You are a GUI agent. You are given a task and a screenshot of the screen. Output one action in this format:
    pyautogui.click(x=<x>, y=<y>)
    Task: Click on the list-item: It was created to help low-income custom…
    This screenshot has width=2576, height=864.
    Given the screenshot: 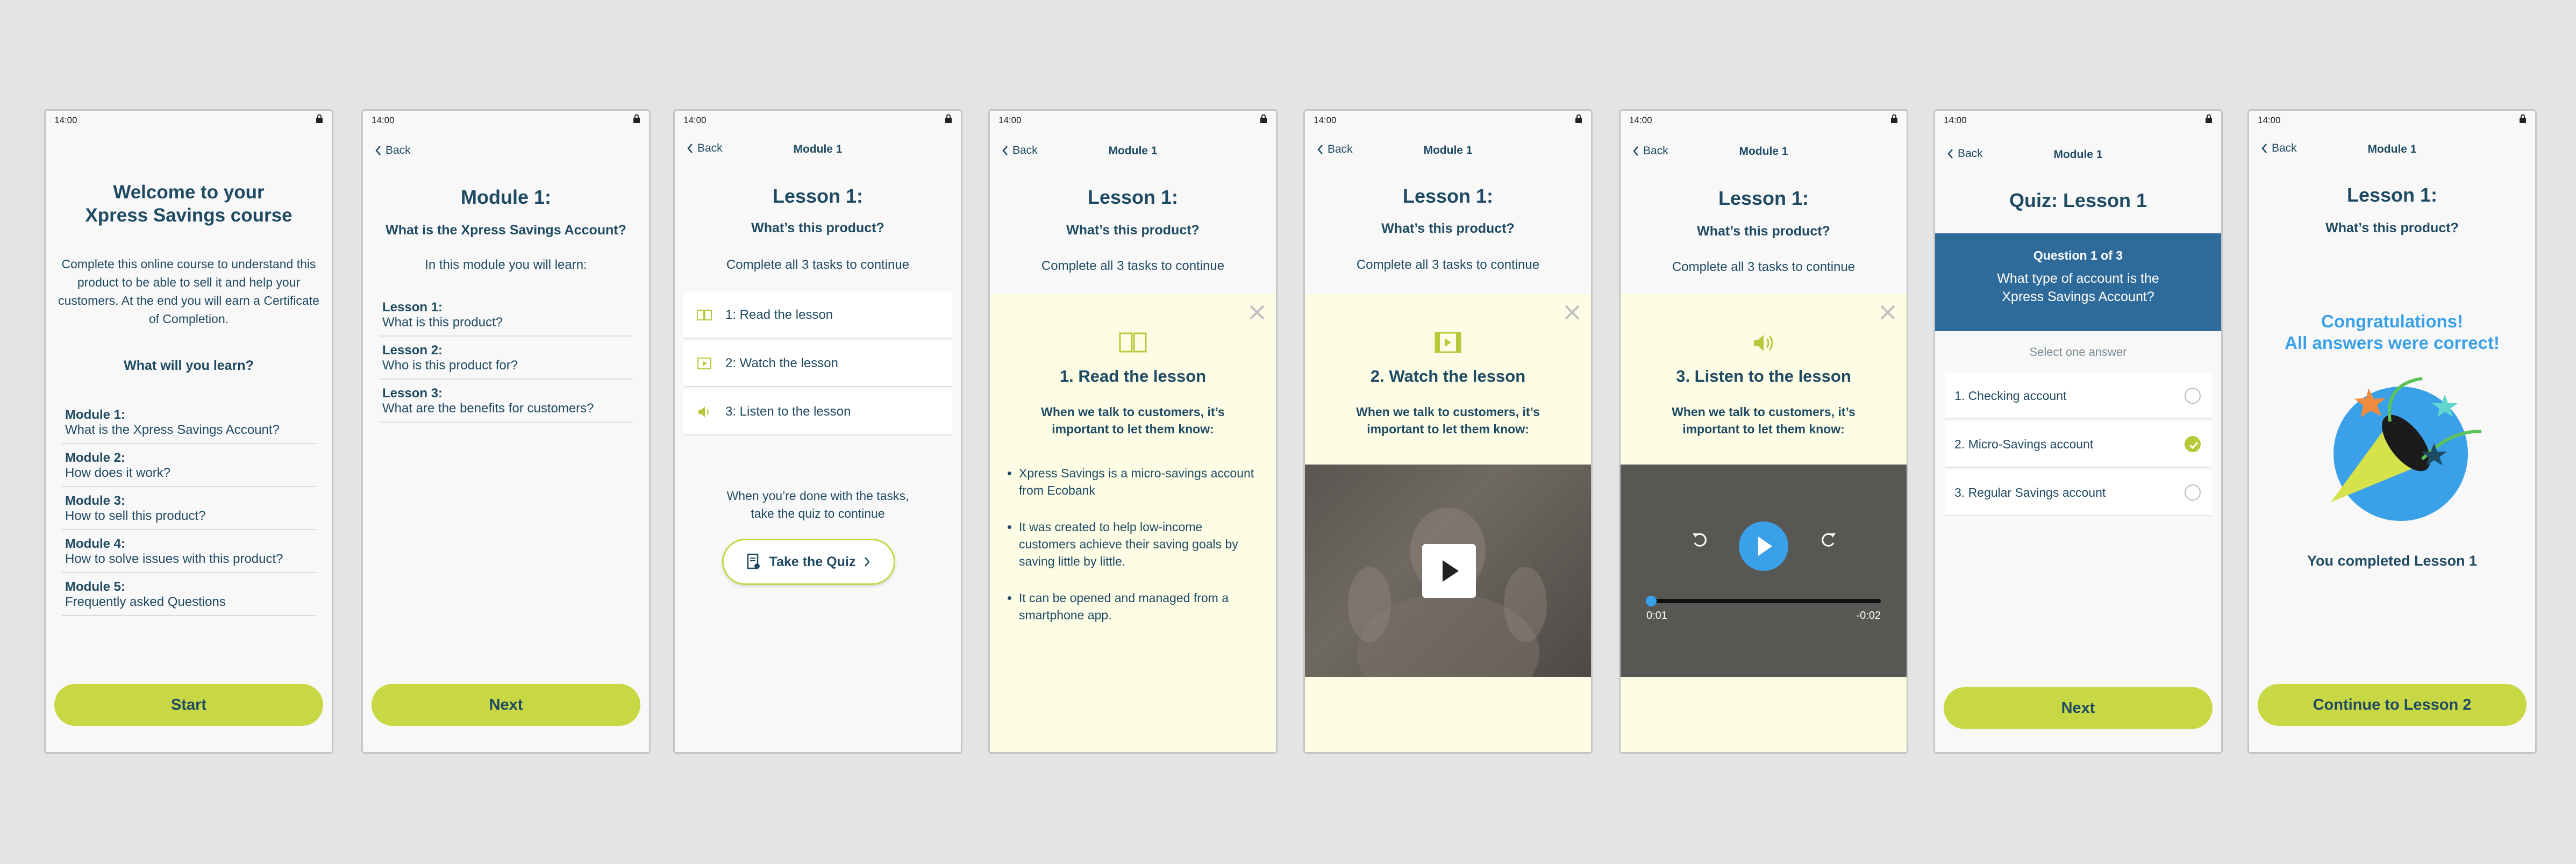 What is the action you would take?
    pyautogui.click(x=1139, y=544)
    